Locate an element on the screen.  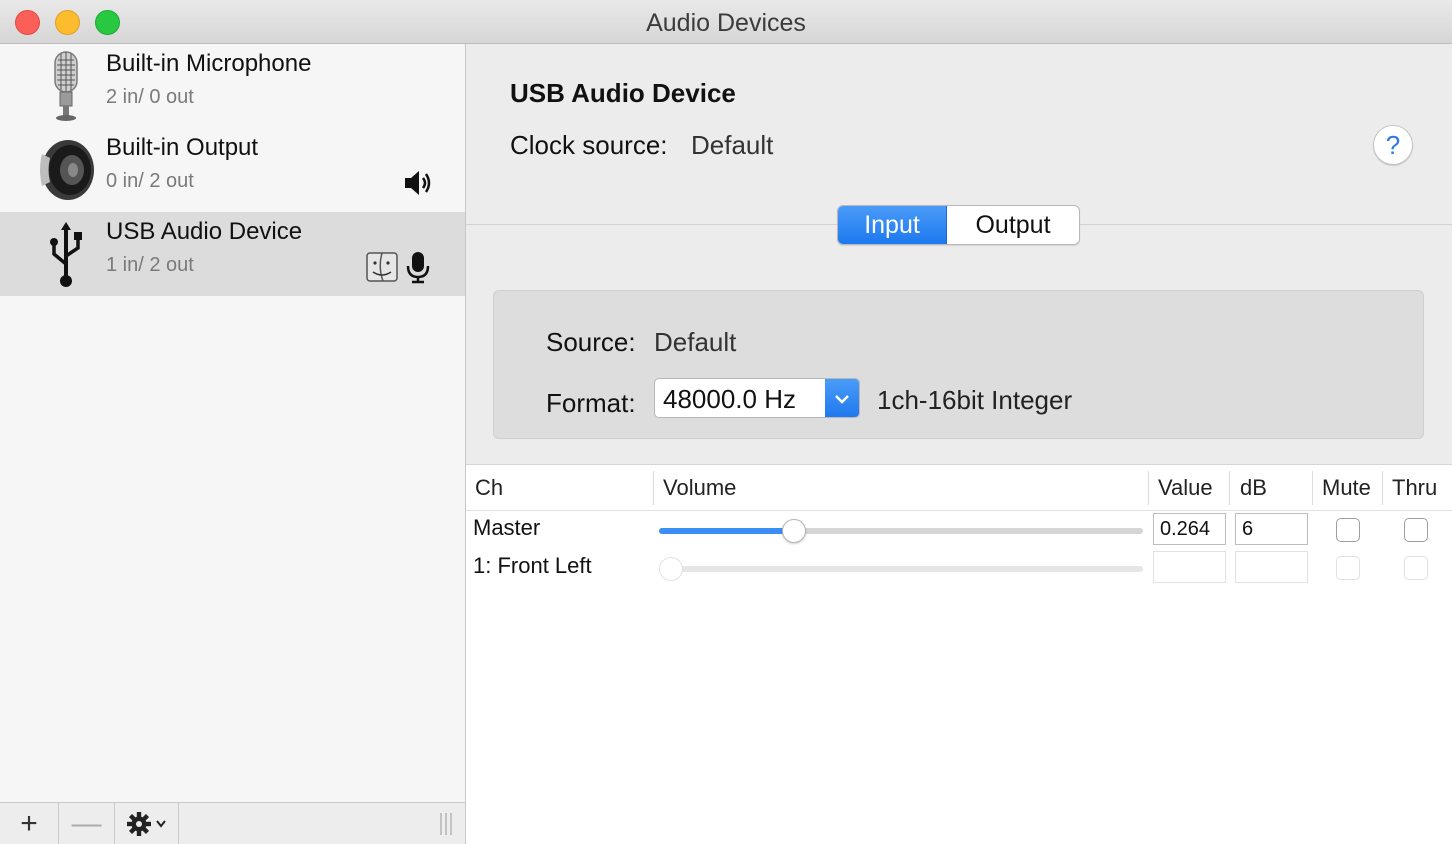
clock-source-value: Default is located at coordinates (732, 145).